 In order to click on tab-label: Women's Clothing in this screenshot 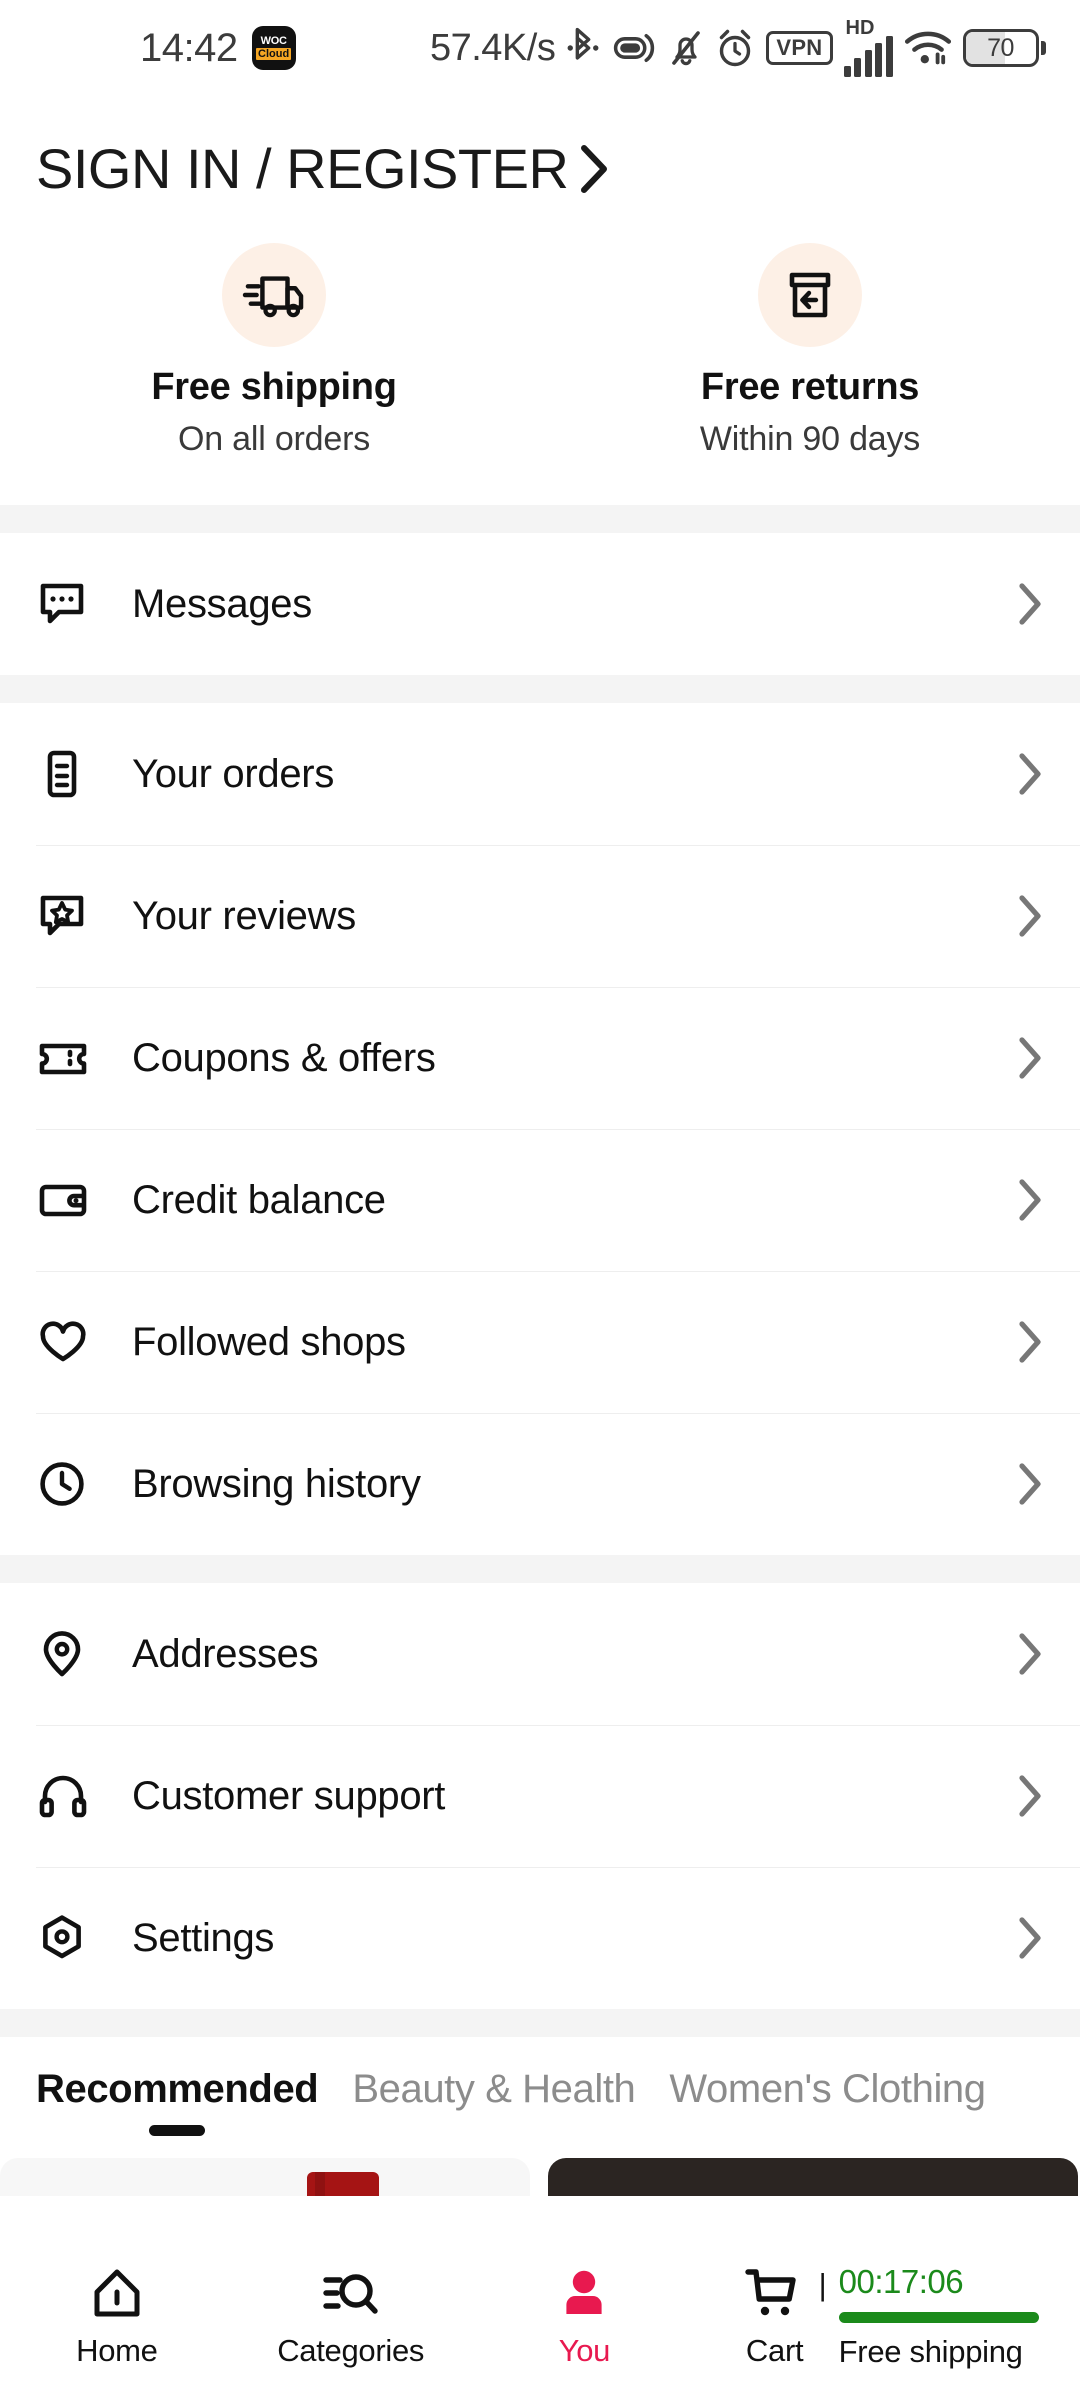, I will do `click(827, 2089)`.